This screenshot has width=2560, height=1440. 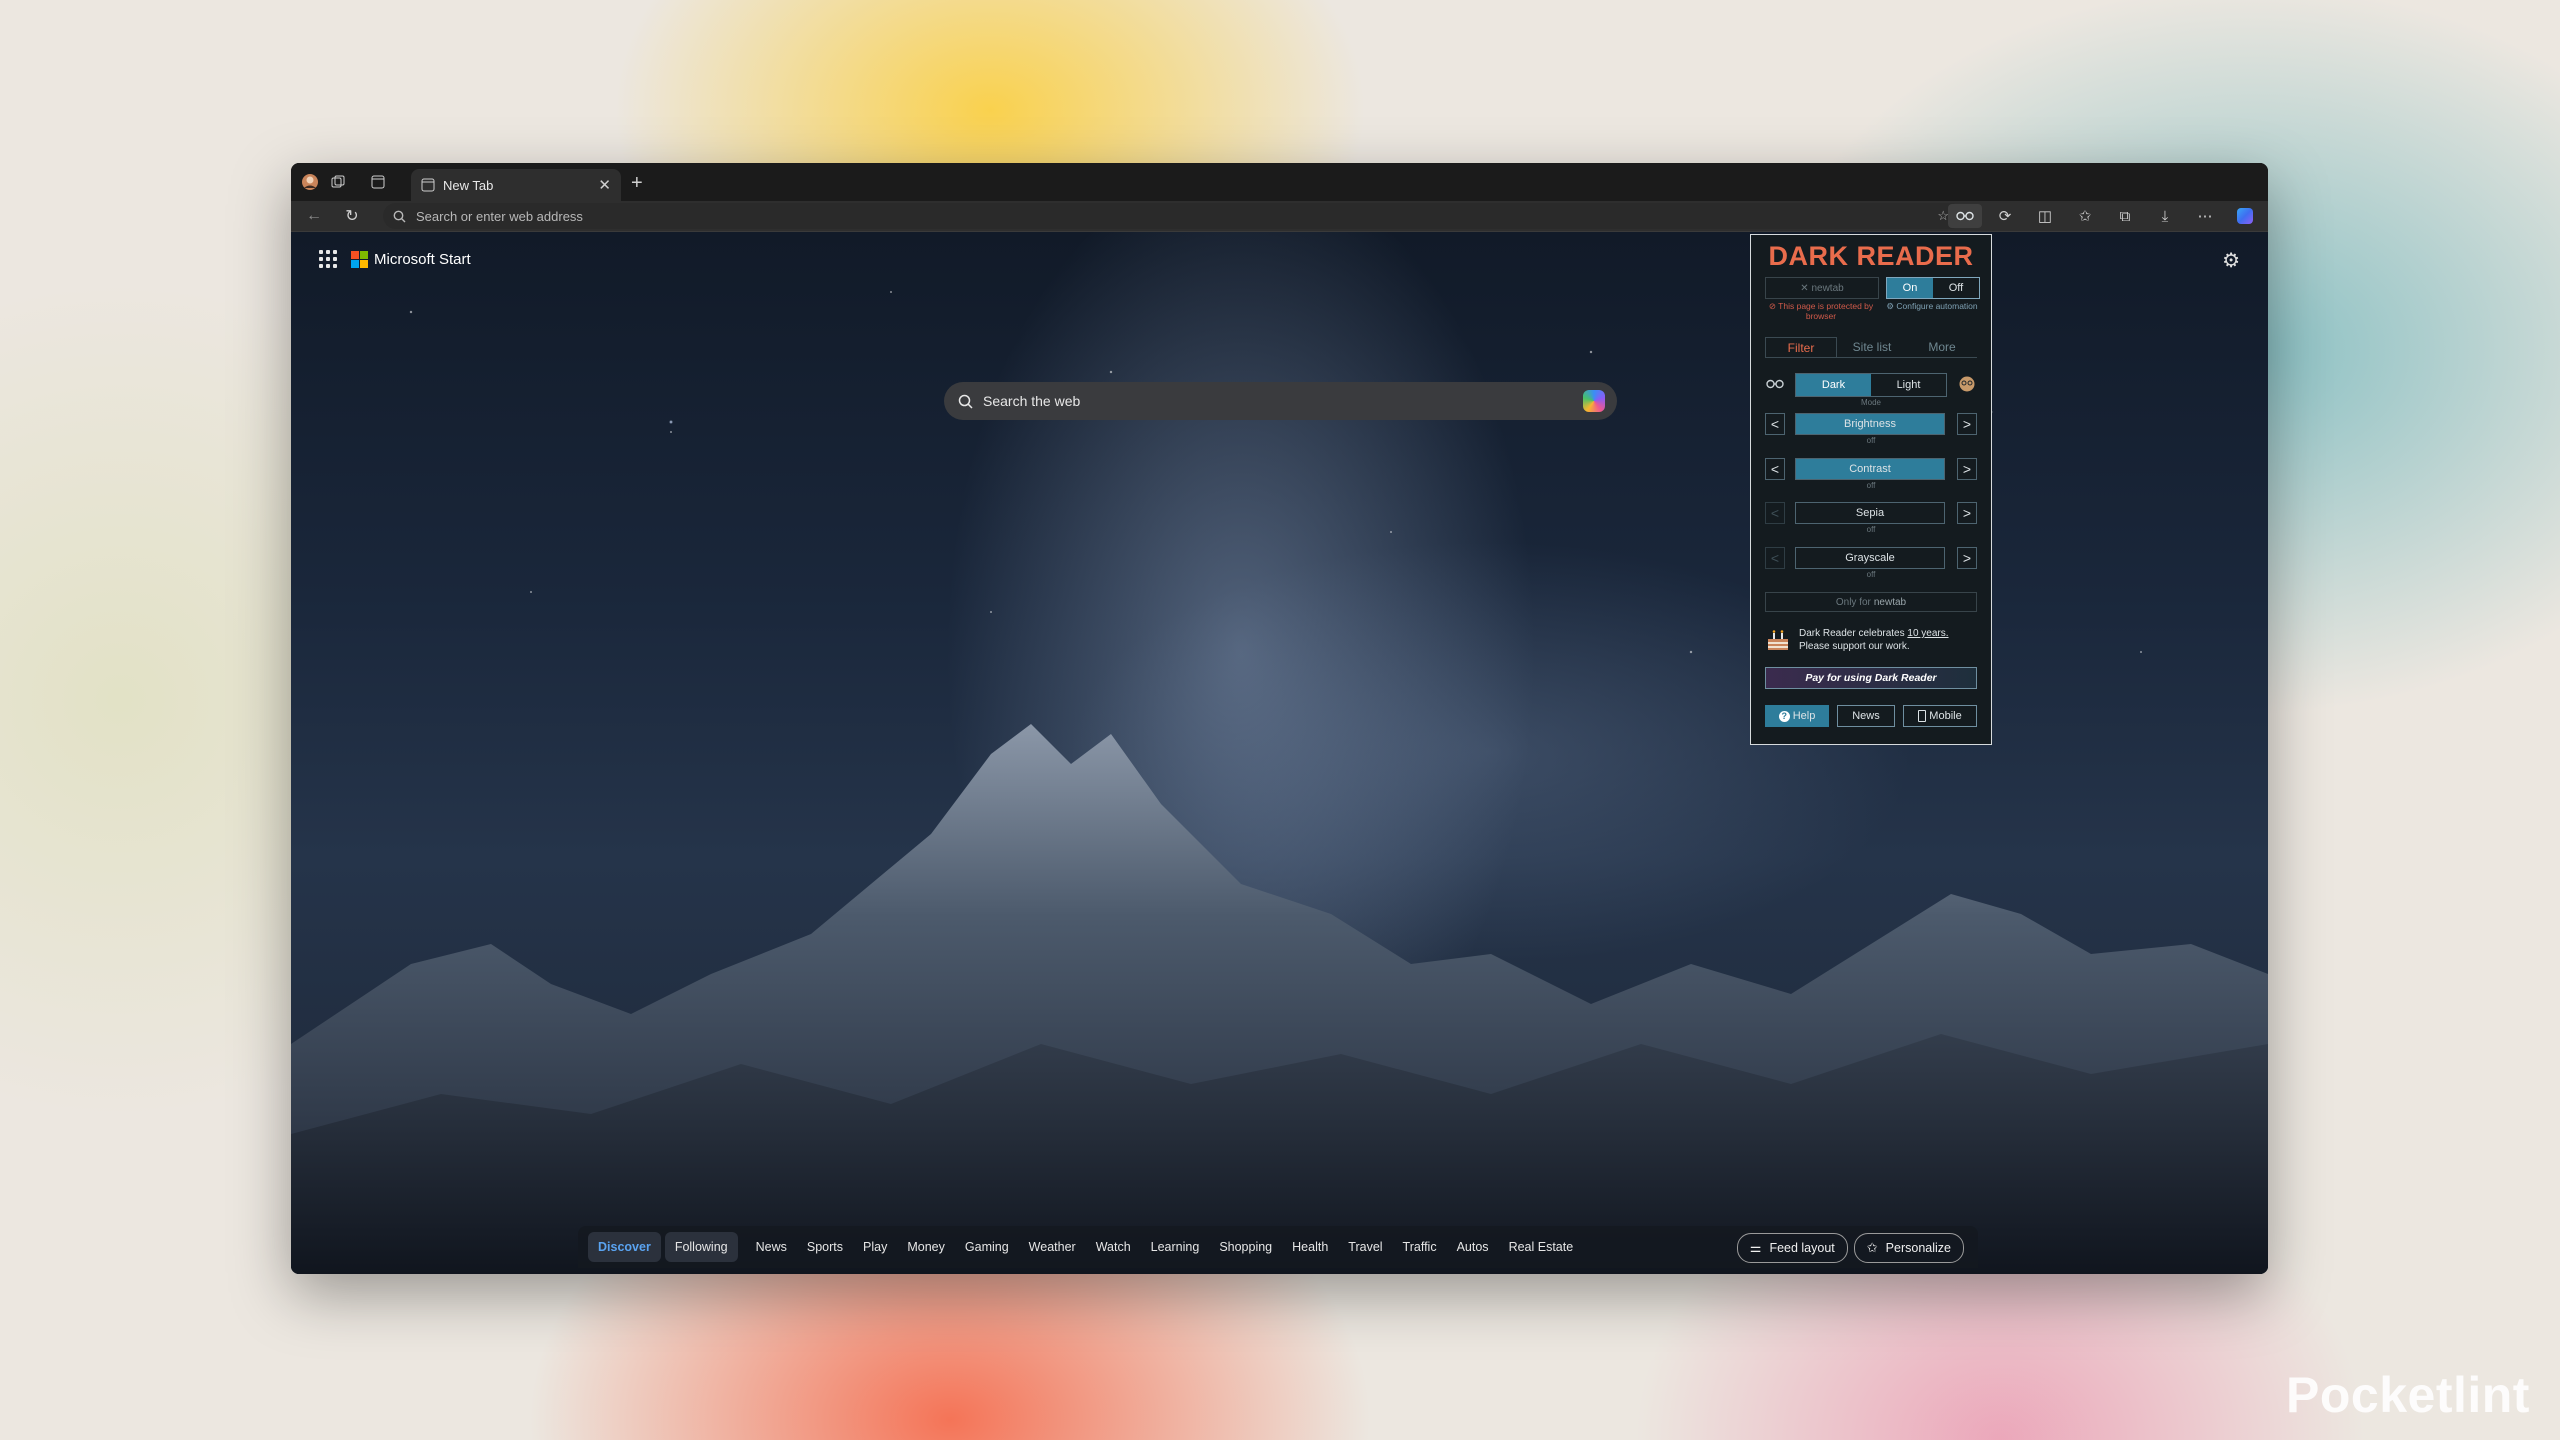 I want to click on tab-actions-icon, so click(x=378, y=182).